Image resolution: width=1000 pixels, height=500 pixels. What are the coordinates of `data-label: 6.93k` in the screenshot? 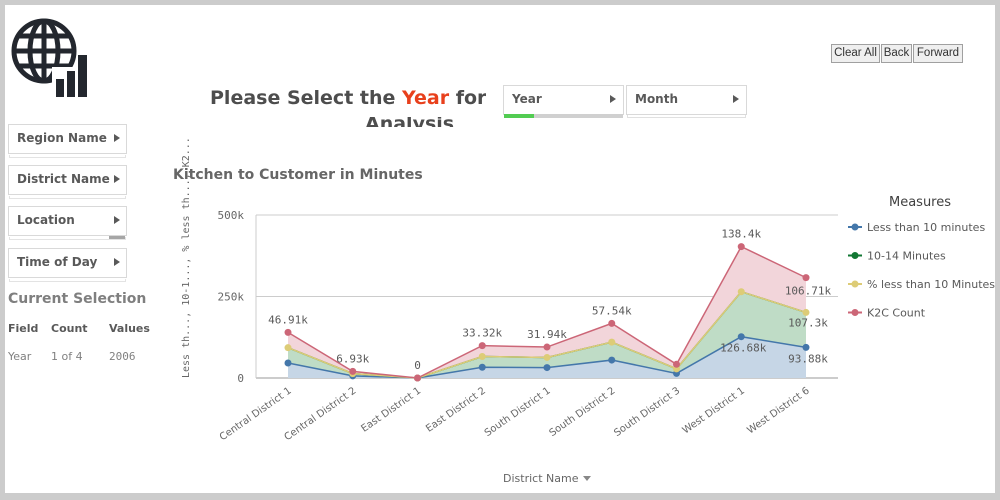 It's located at (352, 358).